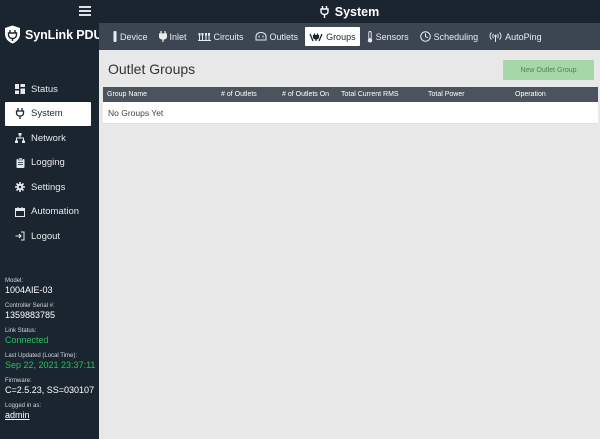  Describe the element at coordinates (341, 36) in the screenshot. I see `tab-label: Groups` at that location.